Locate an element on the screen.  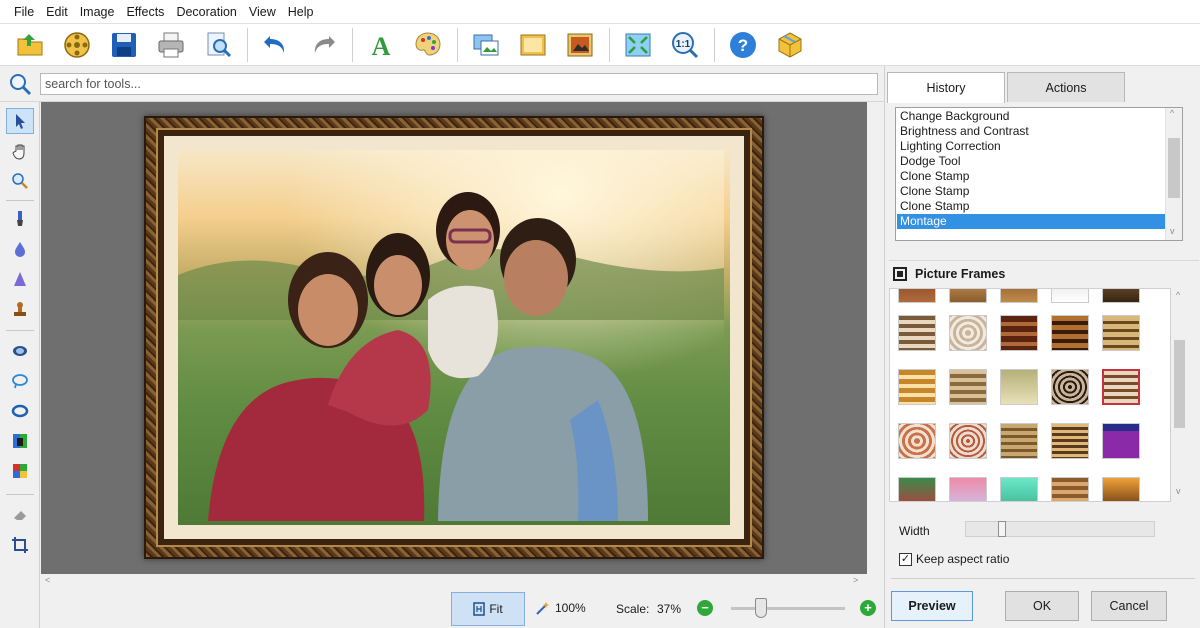
selection-icon is located at coordinates (20, 411).